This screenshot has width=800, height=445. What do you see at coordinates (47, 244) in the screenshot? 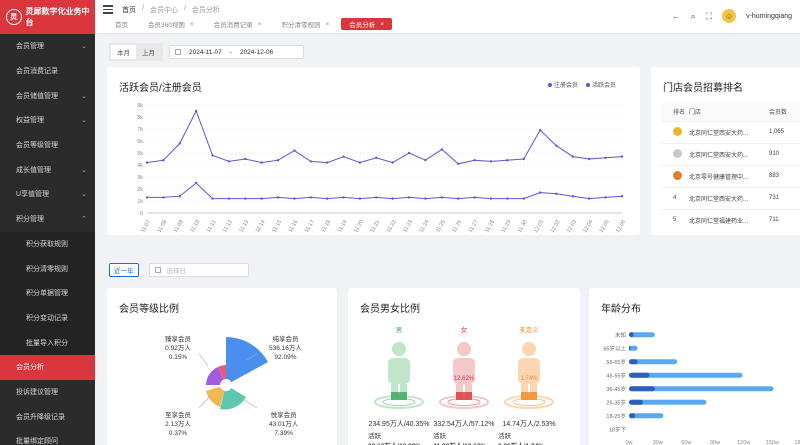
I see `sidebar-item-8: 积分获取规则` at bounding box center [47, 244].